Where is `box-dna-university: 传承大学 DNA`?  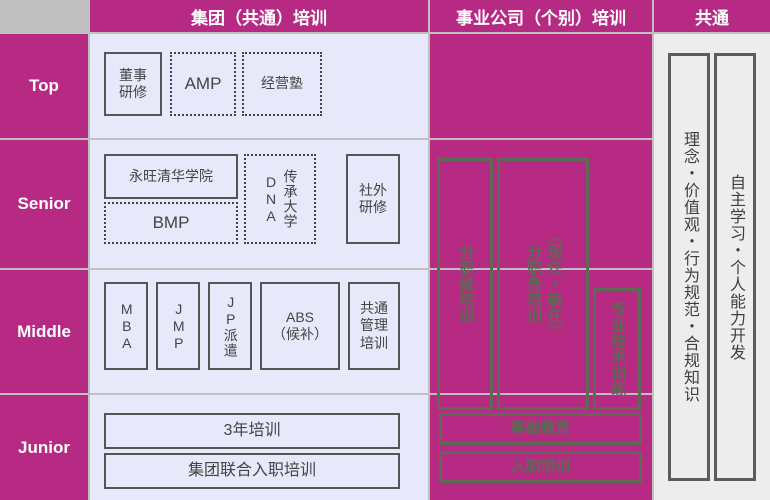 box-dna-university: 传承大学 DNA is located at coordinates (280, 199).